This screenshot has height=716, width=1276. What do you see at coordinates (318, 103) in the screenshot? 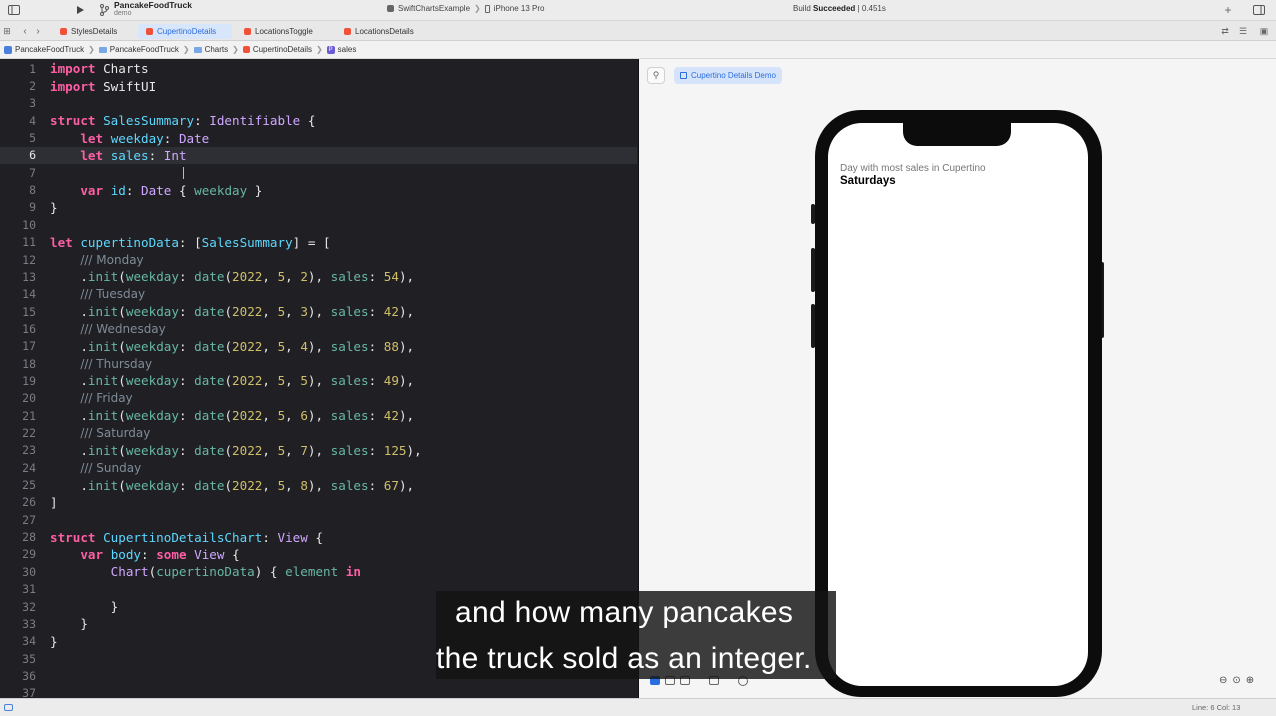
I see `code-line: 3` at bounding box center [318, 103].